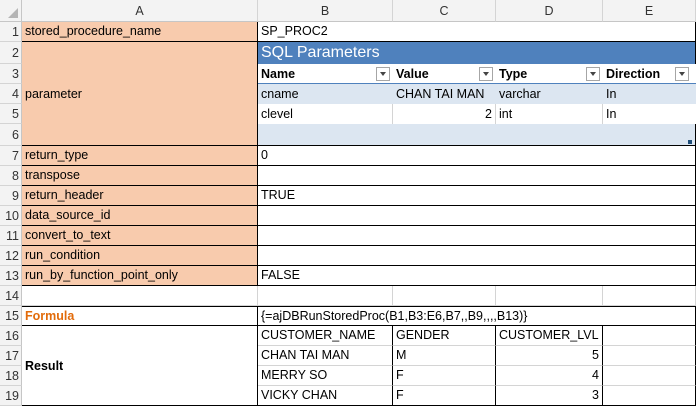 This screenshot has width=696, height=409. I want to click on result-cell-lvl: 3, so click(549, 396).